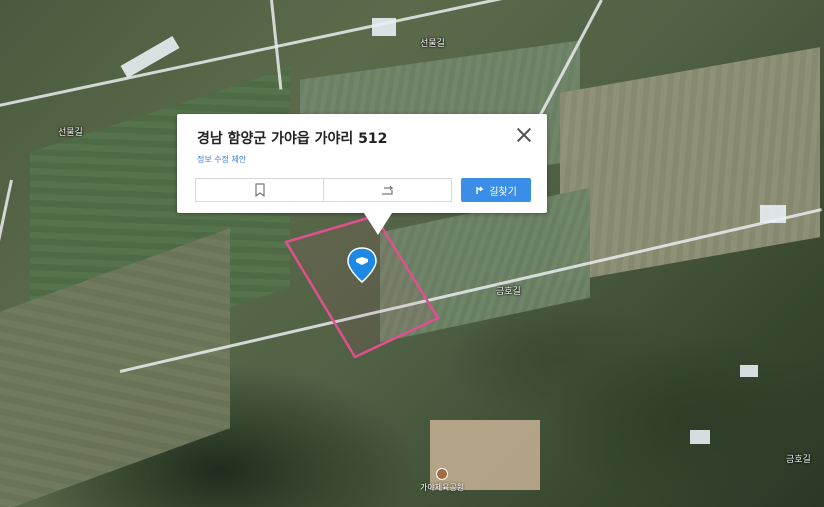 This screenshot has width=824, height=507. Describe the element at coordinates (442, 474) in the screenshot. I see `facility-icon` at that location.